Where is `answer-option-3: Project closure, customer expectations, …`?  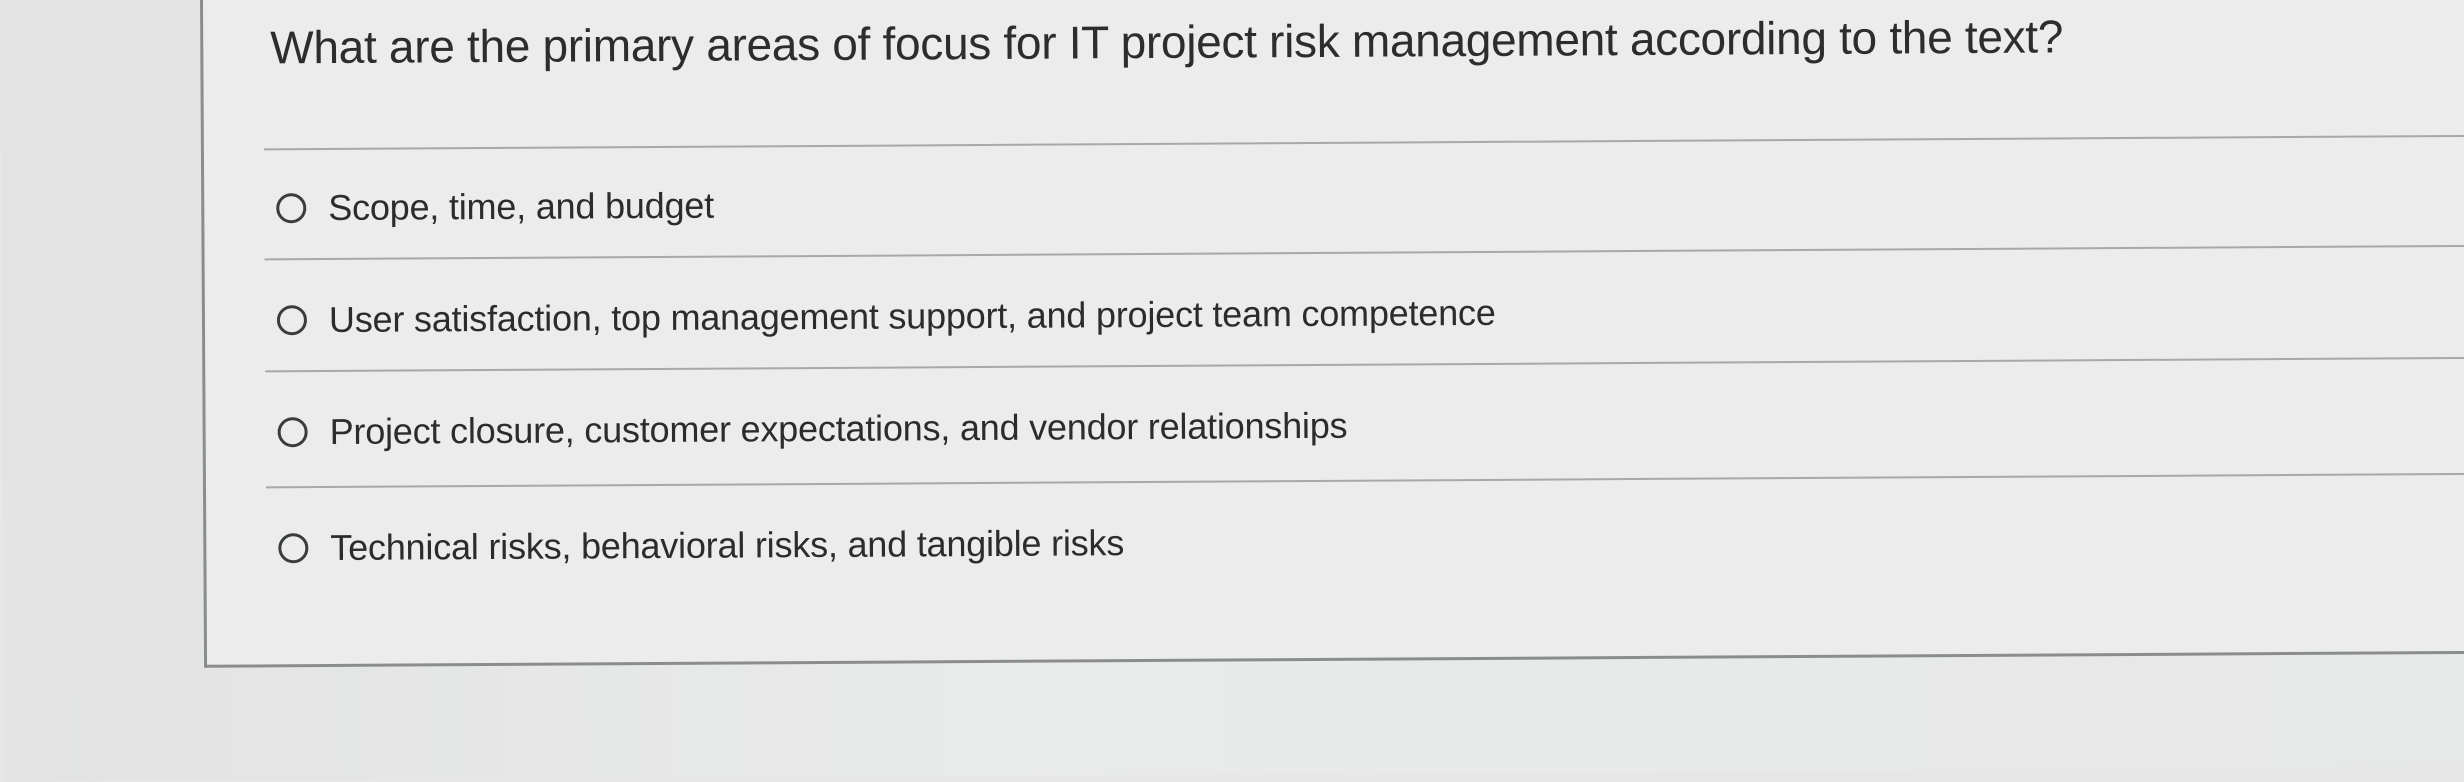 answer-option-3: Project closure, customer expectations, … is located at coordinates (812, 429).